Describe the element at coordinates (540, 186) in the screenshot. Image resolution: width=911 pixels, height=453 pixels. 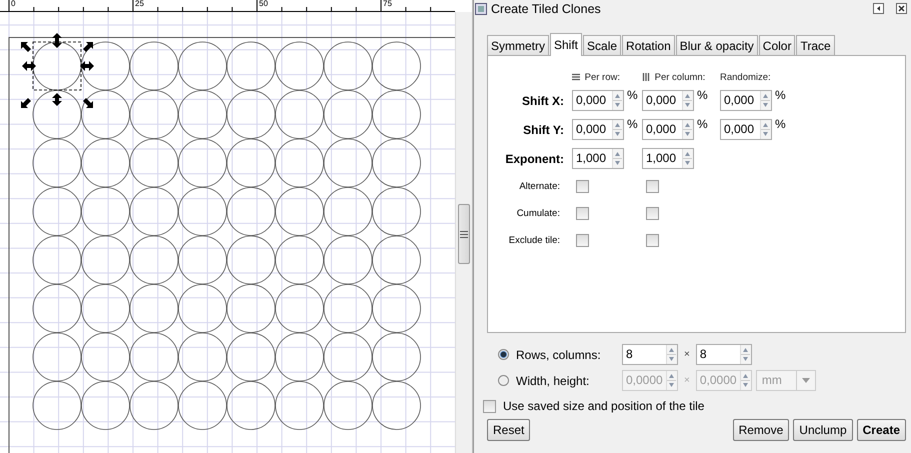
I see `row-label: Alternate:` at that location.